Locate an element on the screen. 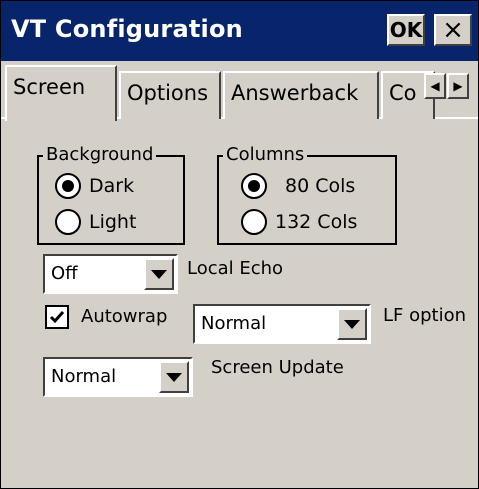  checkmark-icon is located at coordinates (57, 317).